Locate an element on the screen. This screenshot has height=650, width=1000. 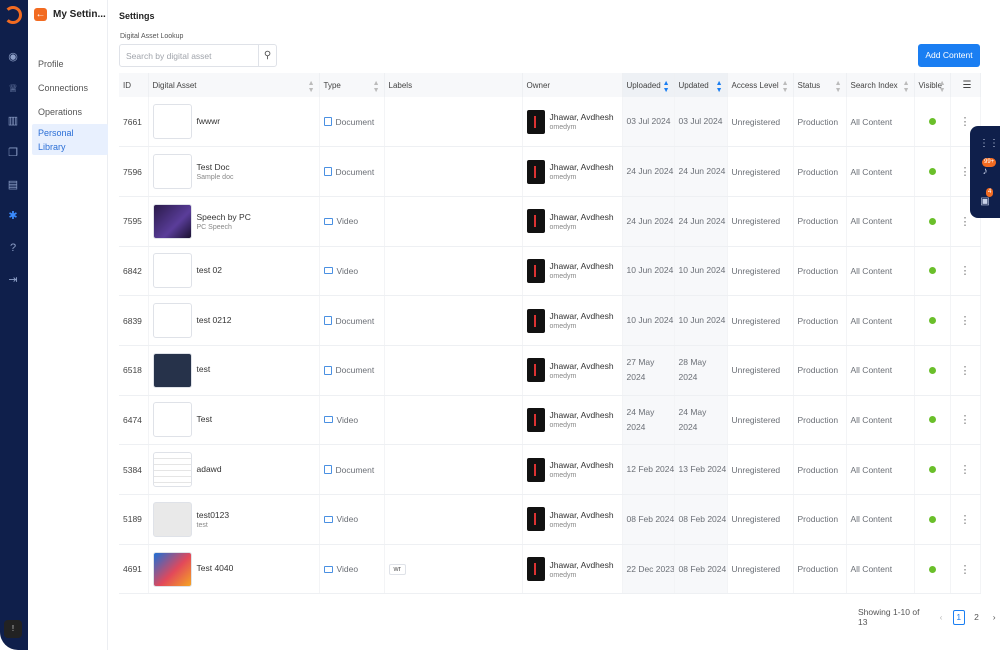
asset-name: test 0212 is located at coordinates (214, 320).